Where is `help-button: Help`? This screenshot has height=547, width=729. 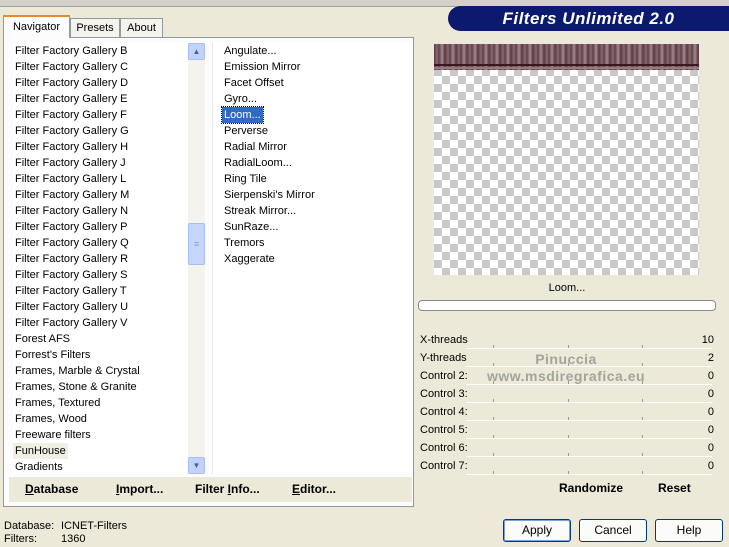
help-button: Help is located at coordinates (689, 530).